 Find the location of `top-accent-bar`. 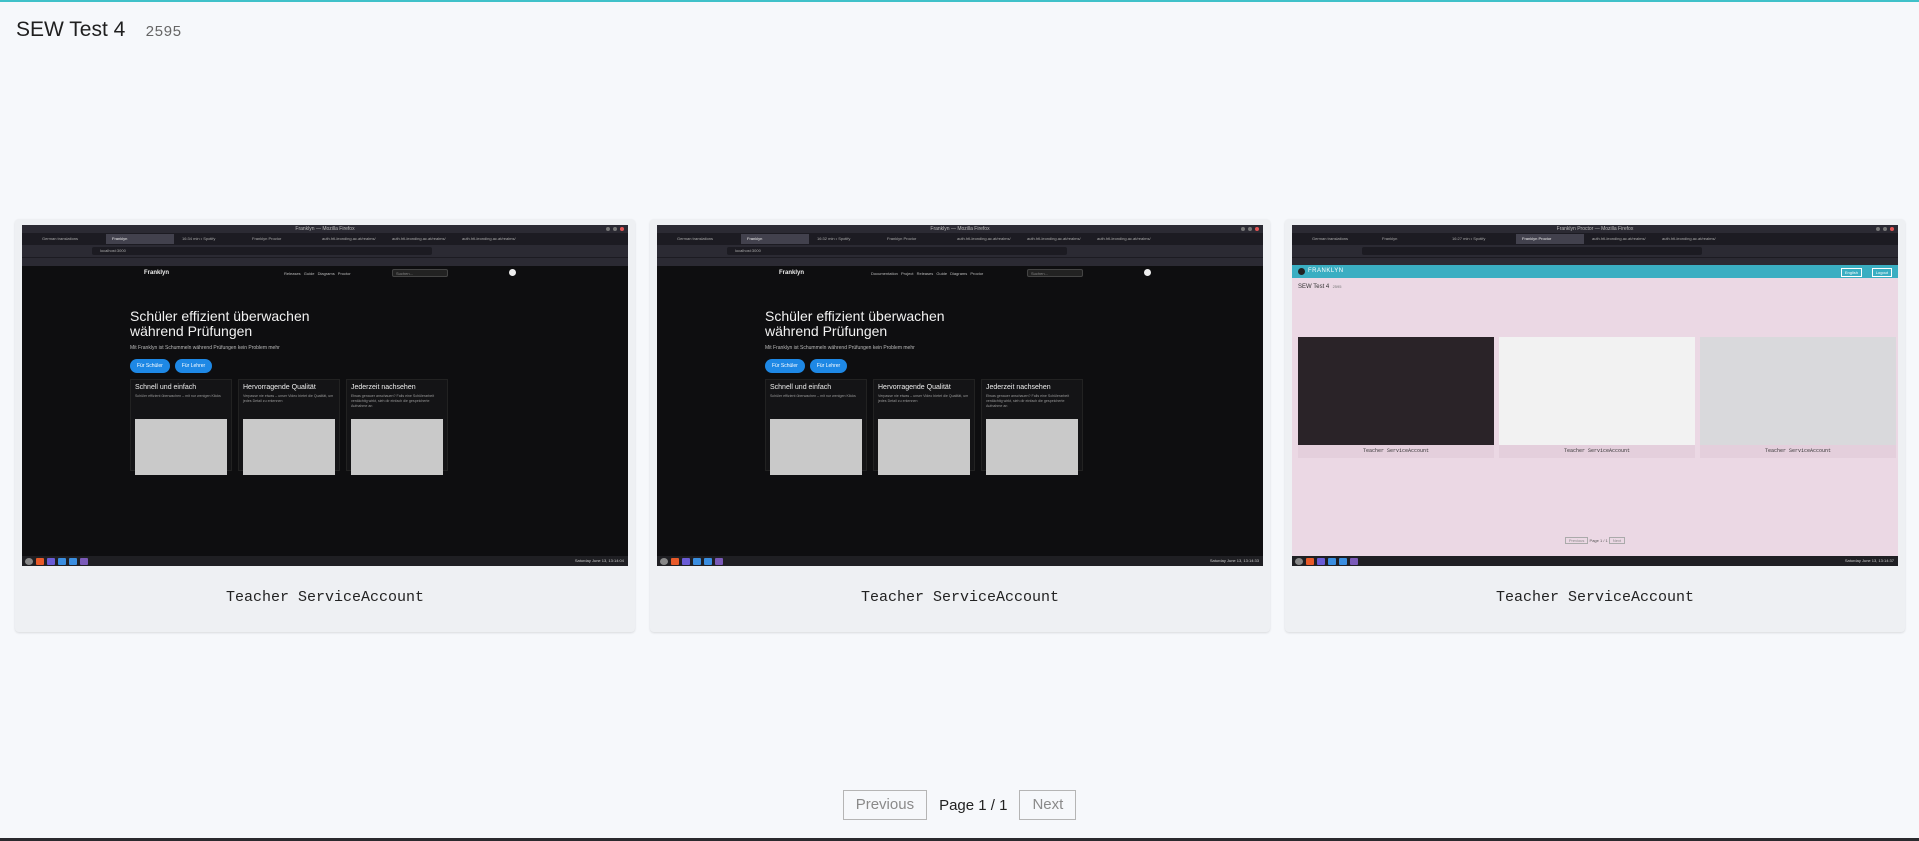

top-accent-bar is located at coordinates (959, 1).